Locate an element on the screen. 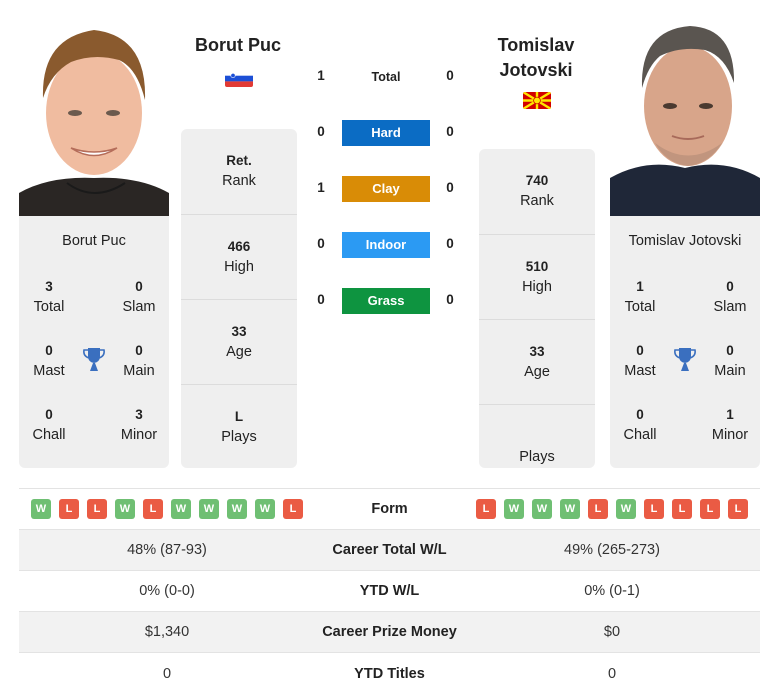 Image resolution: width=779 pixels, height=699 pixels. ytd-wl-label: YTD W/L is located at coordinates (389, 591).